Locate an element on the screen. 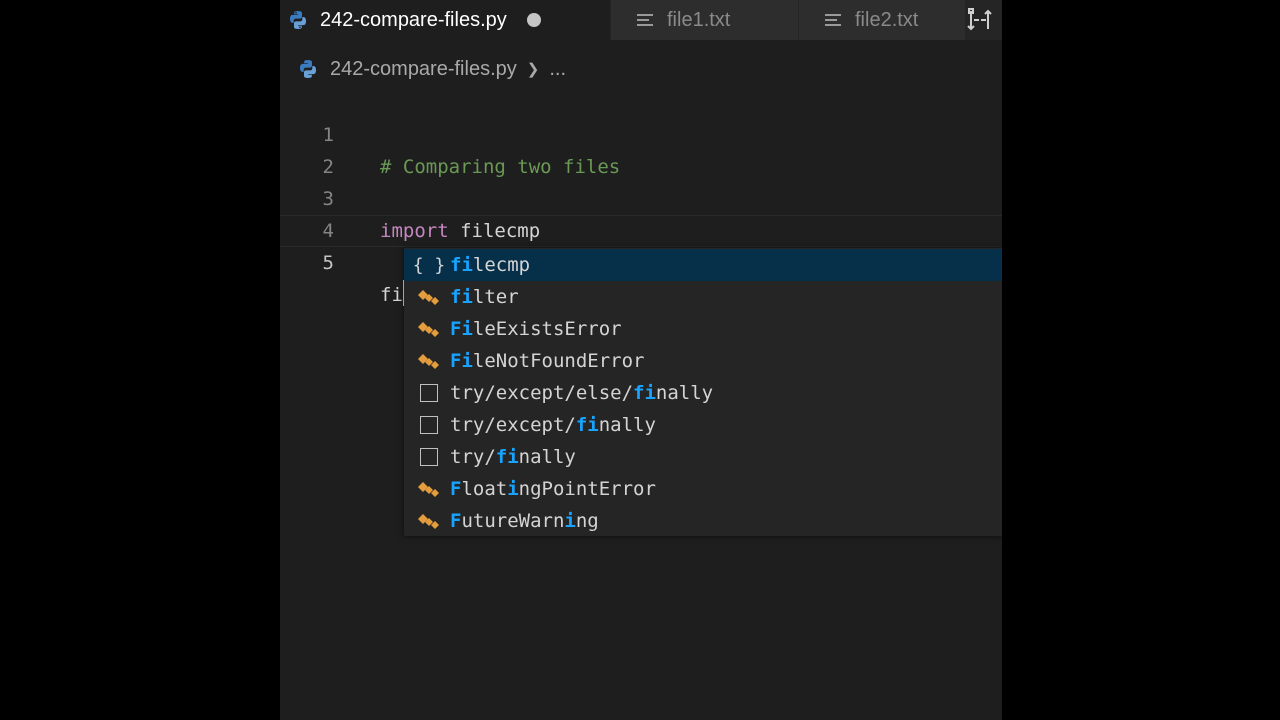 This screenshot has height=720, width=1280. tab-242-compare-files: 242-compare-files.py is located at coordinates (445, 20).